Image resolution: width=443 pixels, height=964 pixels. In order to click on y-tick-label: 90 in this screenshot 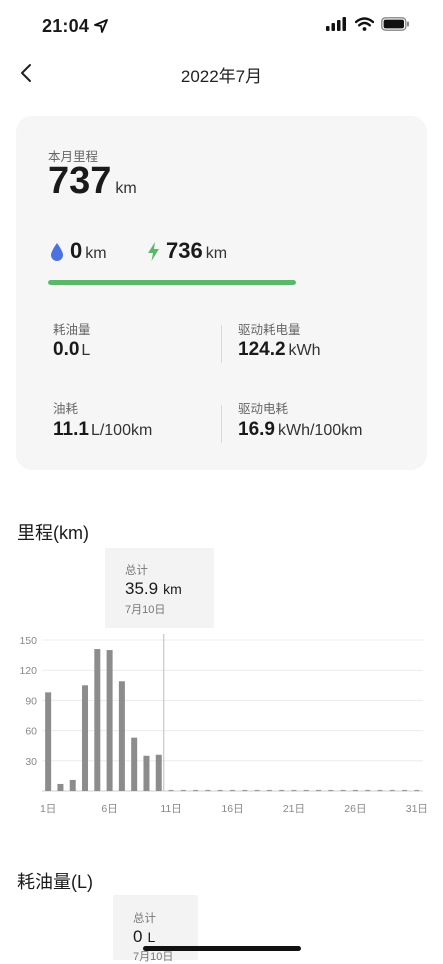, I will do `click(31, 701)`.